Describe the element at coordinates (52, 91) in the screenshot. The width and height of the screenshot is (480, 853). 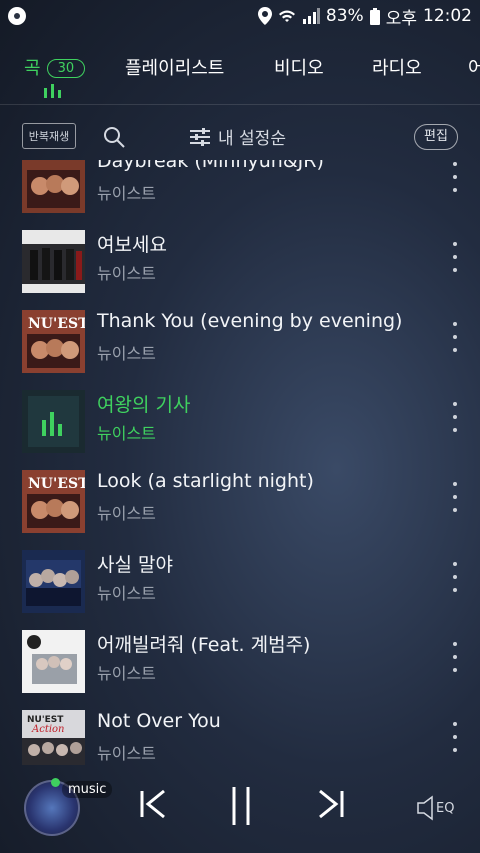
I see `now-playing-equalizer-icon` at that location.